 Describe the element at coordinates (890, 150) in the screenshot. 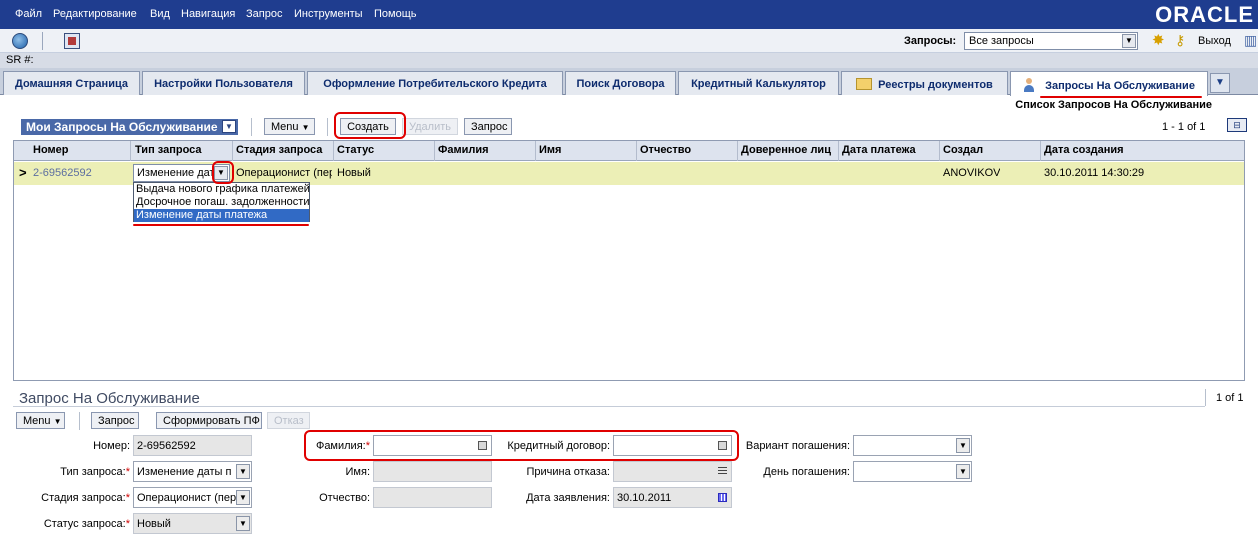

I see `column-header: Дата платежа` at that location.